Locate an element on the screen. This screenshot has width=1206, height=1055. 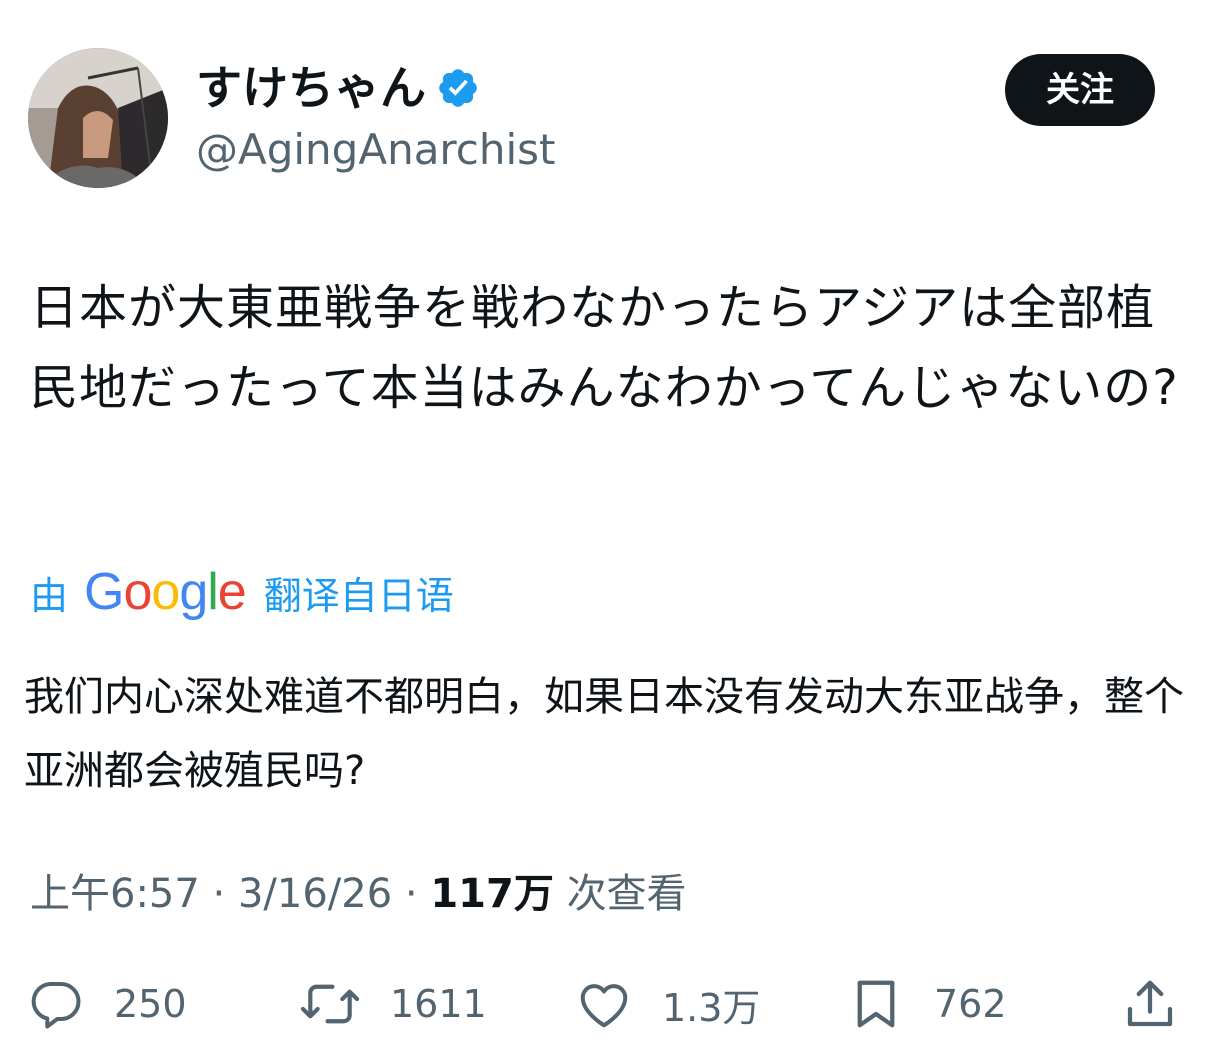
tweet-time: 上午6:57 is located at coordinates (115, 894).